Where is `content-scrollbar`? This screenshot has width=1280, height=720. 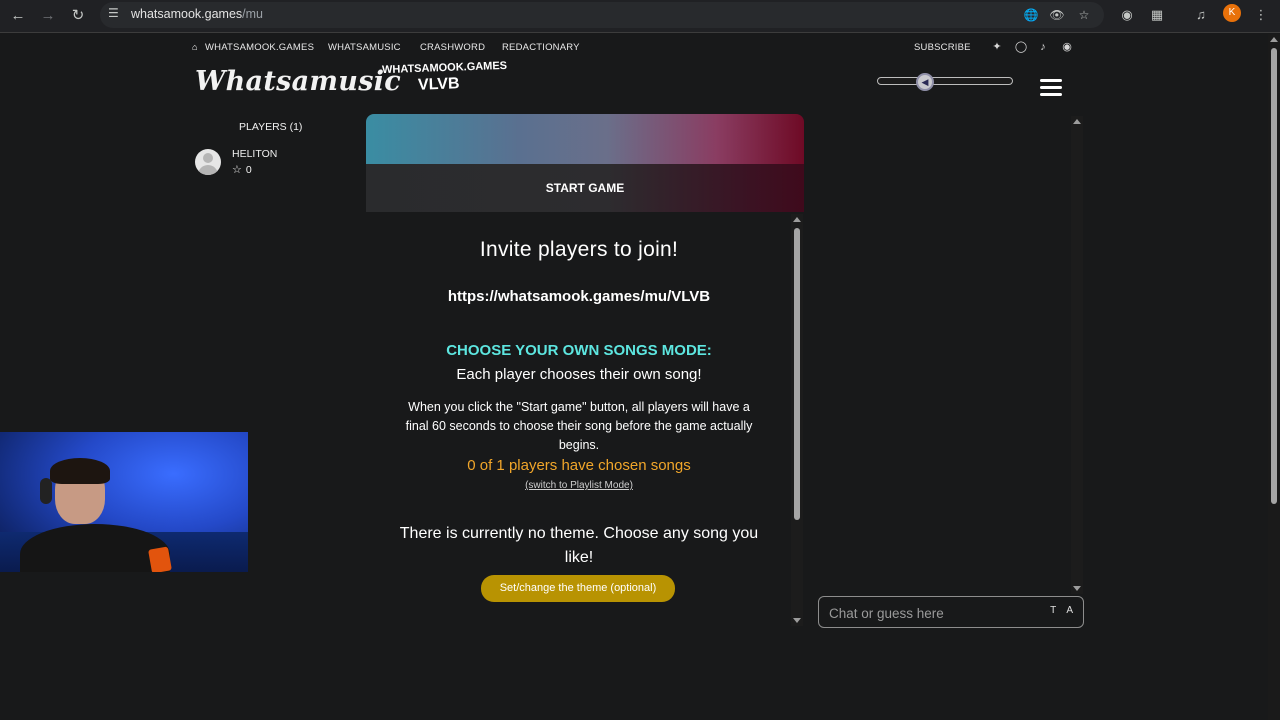 content-scrollbar is located at coordinates (797, 420).